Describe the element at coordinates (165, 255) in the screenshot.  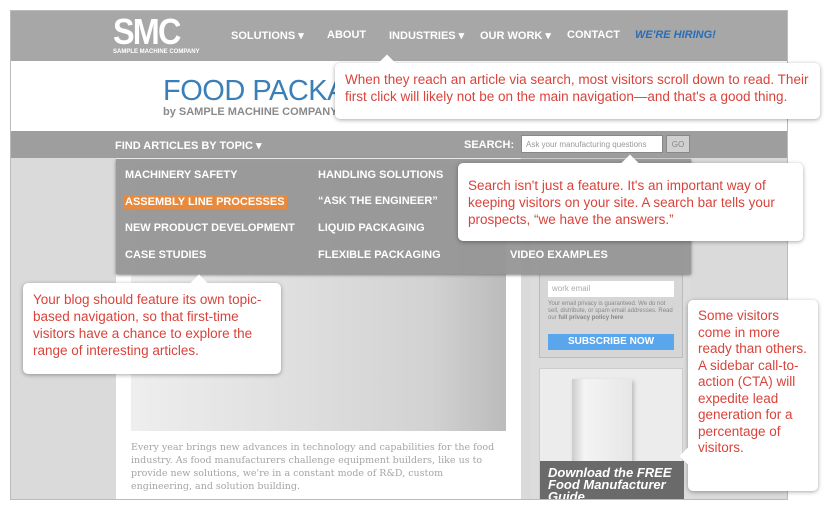
I see `topic-case-studies: CASE STUDIES` at that location.